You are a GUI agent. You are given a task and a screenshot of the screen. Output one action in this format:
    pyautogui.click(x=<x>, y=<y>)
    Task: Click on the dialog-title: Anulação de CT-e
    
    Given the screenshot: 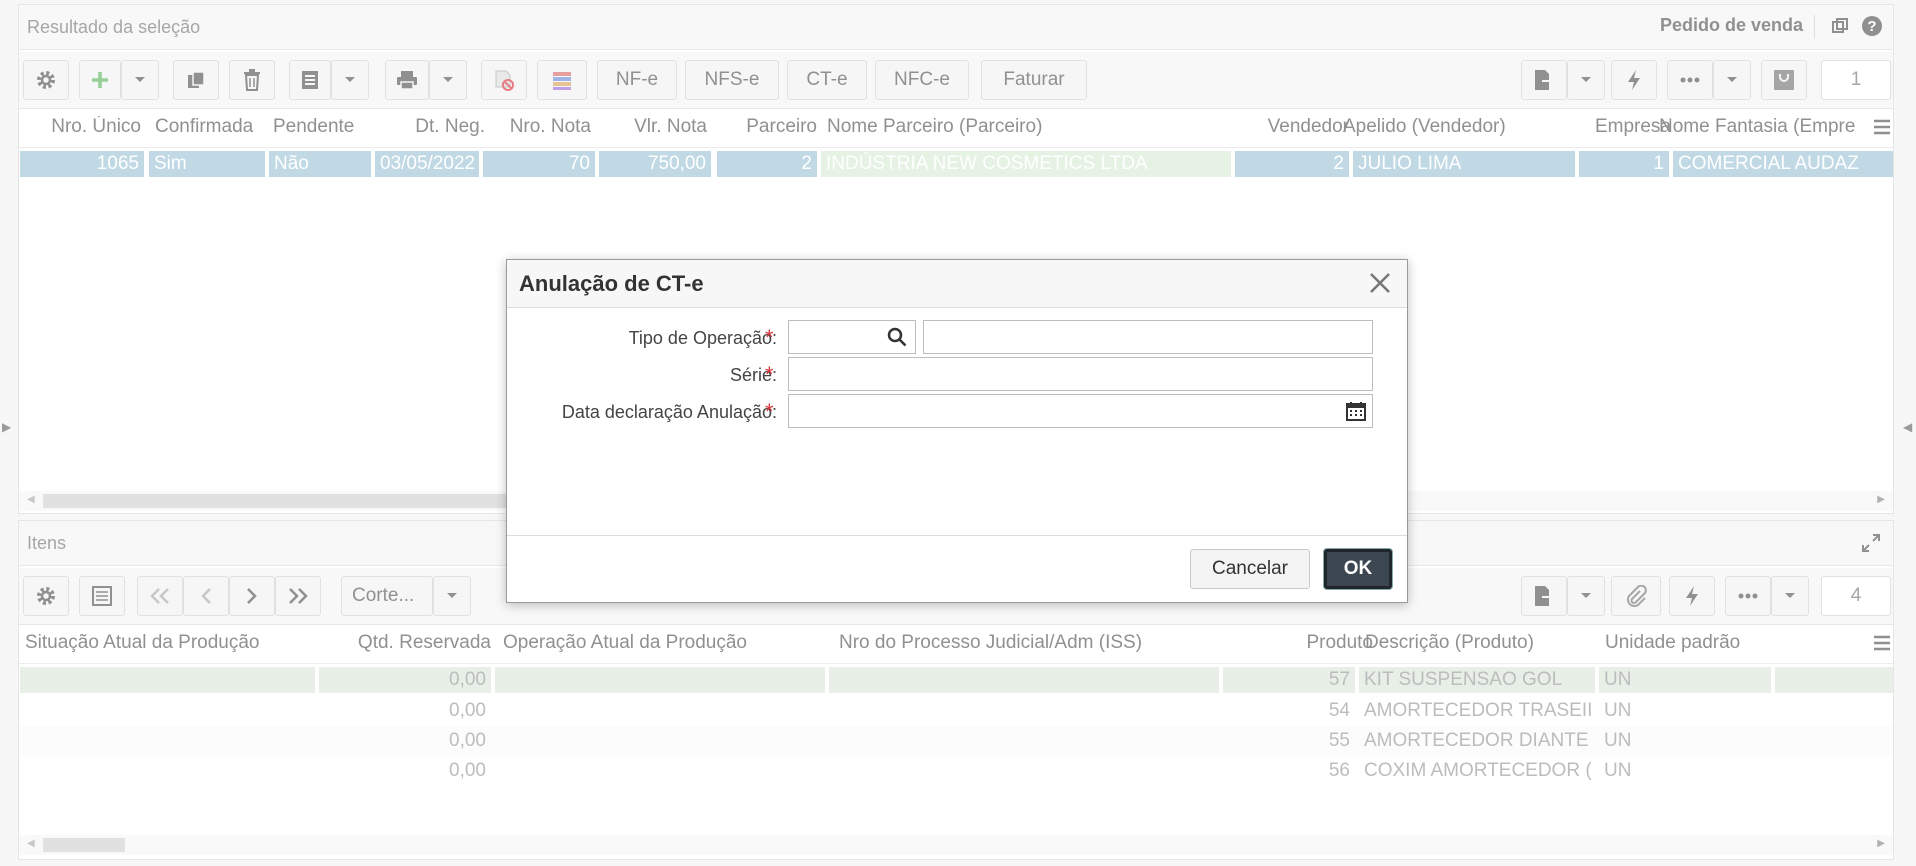 What is the action you would take?
    pyautogui.click(x=611, y=283)
    